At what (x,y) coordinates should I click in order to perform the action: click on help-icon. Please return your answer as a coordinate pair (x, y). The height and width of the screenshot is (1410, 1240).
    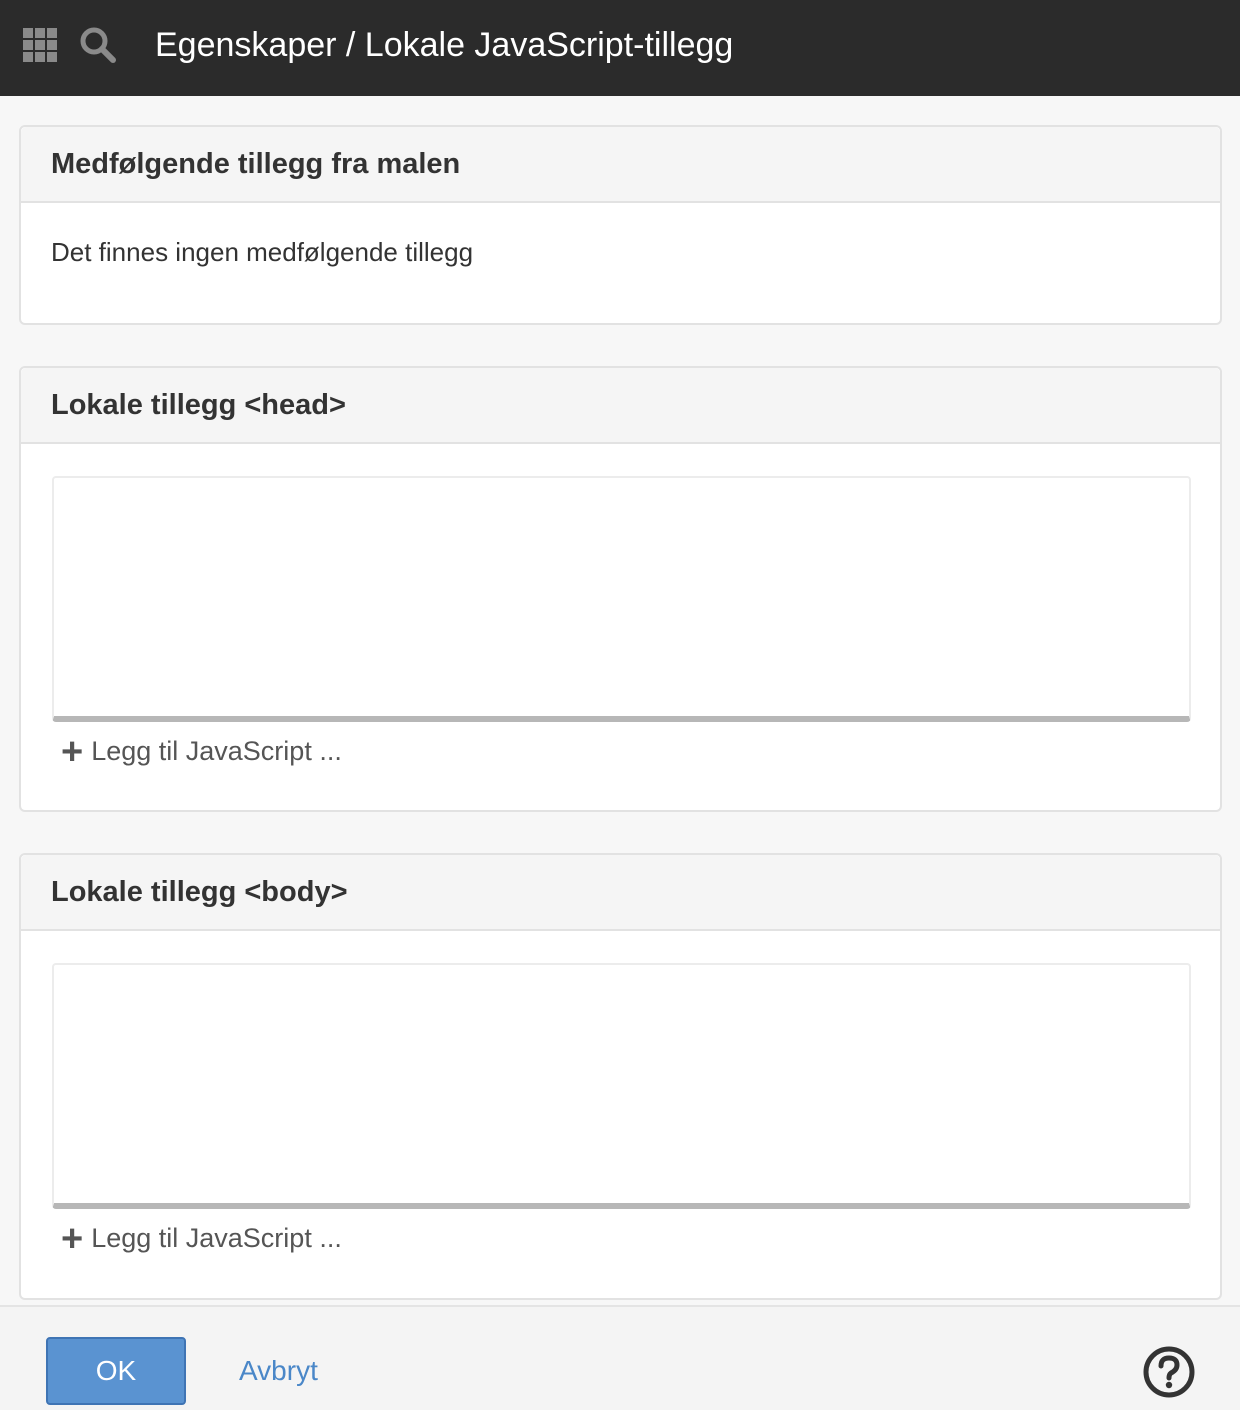
    Looking at the image, I should click on (1169, 1372).